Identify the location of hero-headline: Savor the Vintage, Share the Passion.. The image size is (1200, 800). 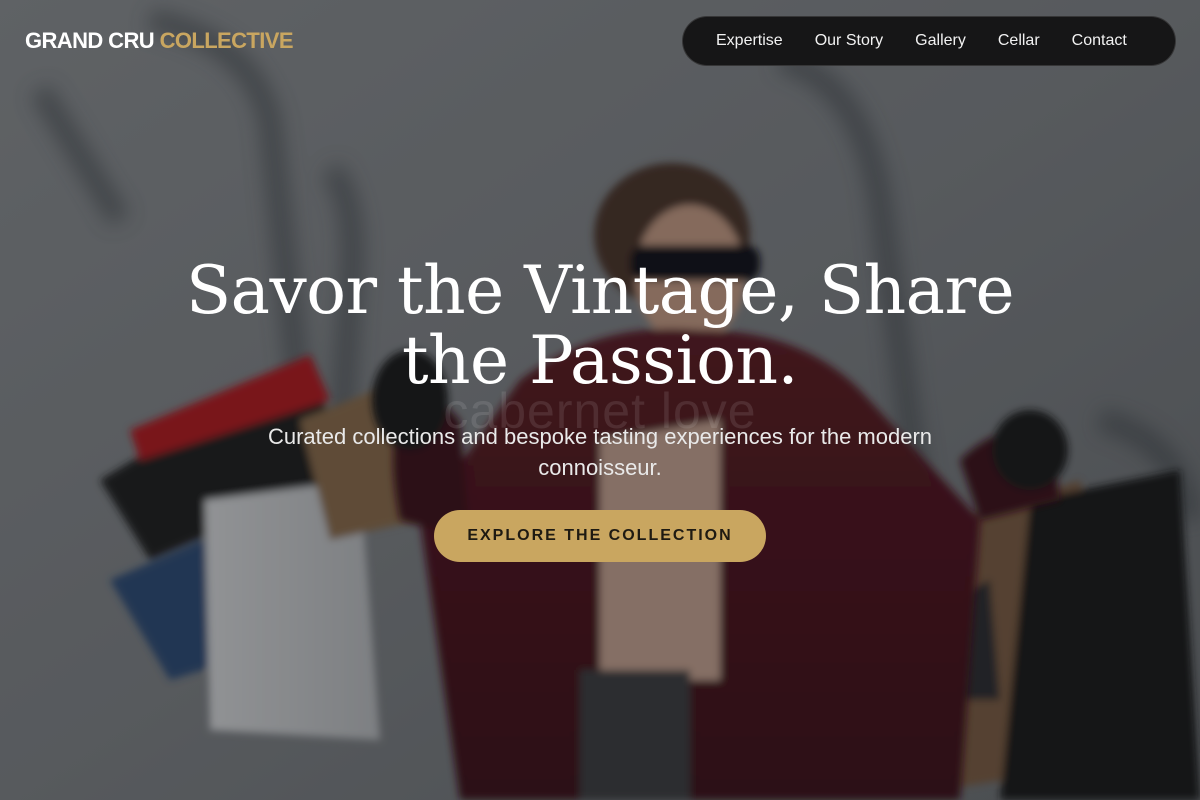
(600, 326).